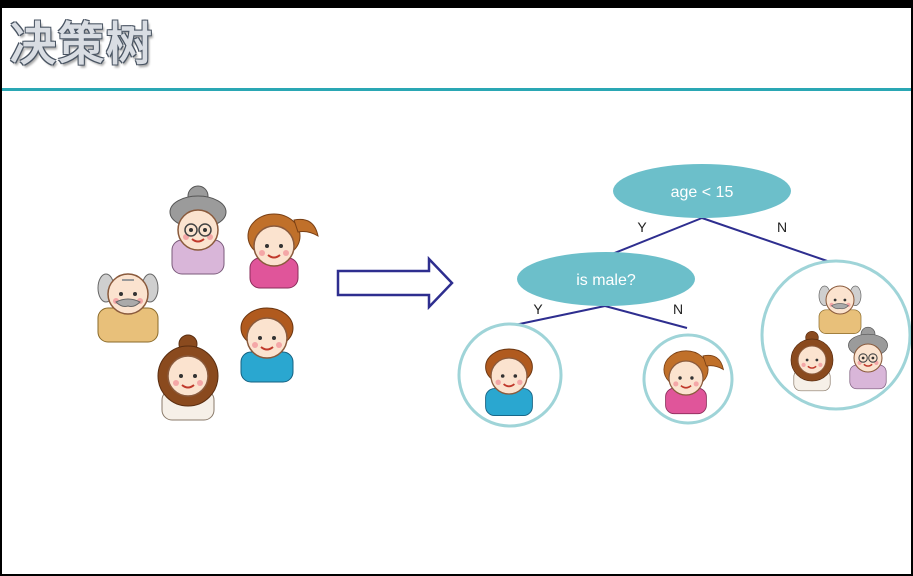  I want to click on edge-root-no, so click(769, 241).